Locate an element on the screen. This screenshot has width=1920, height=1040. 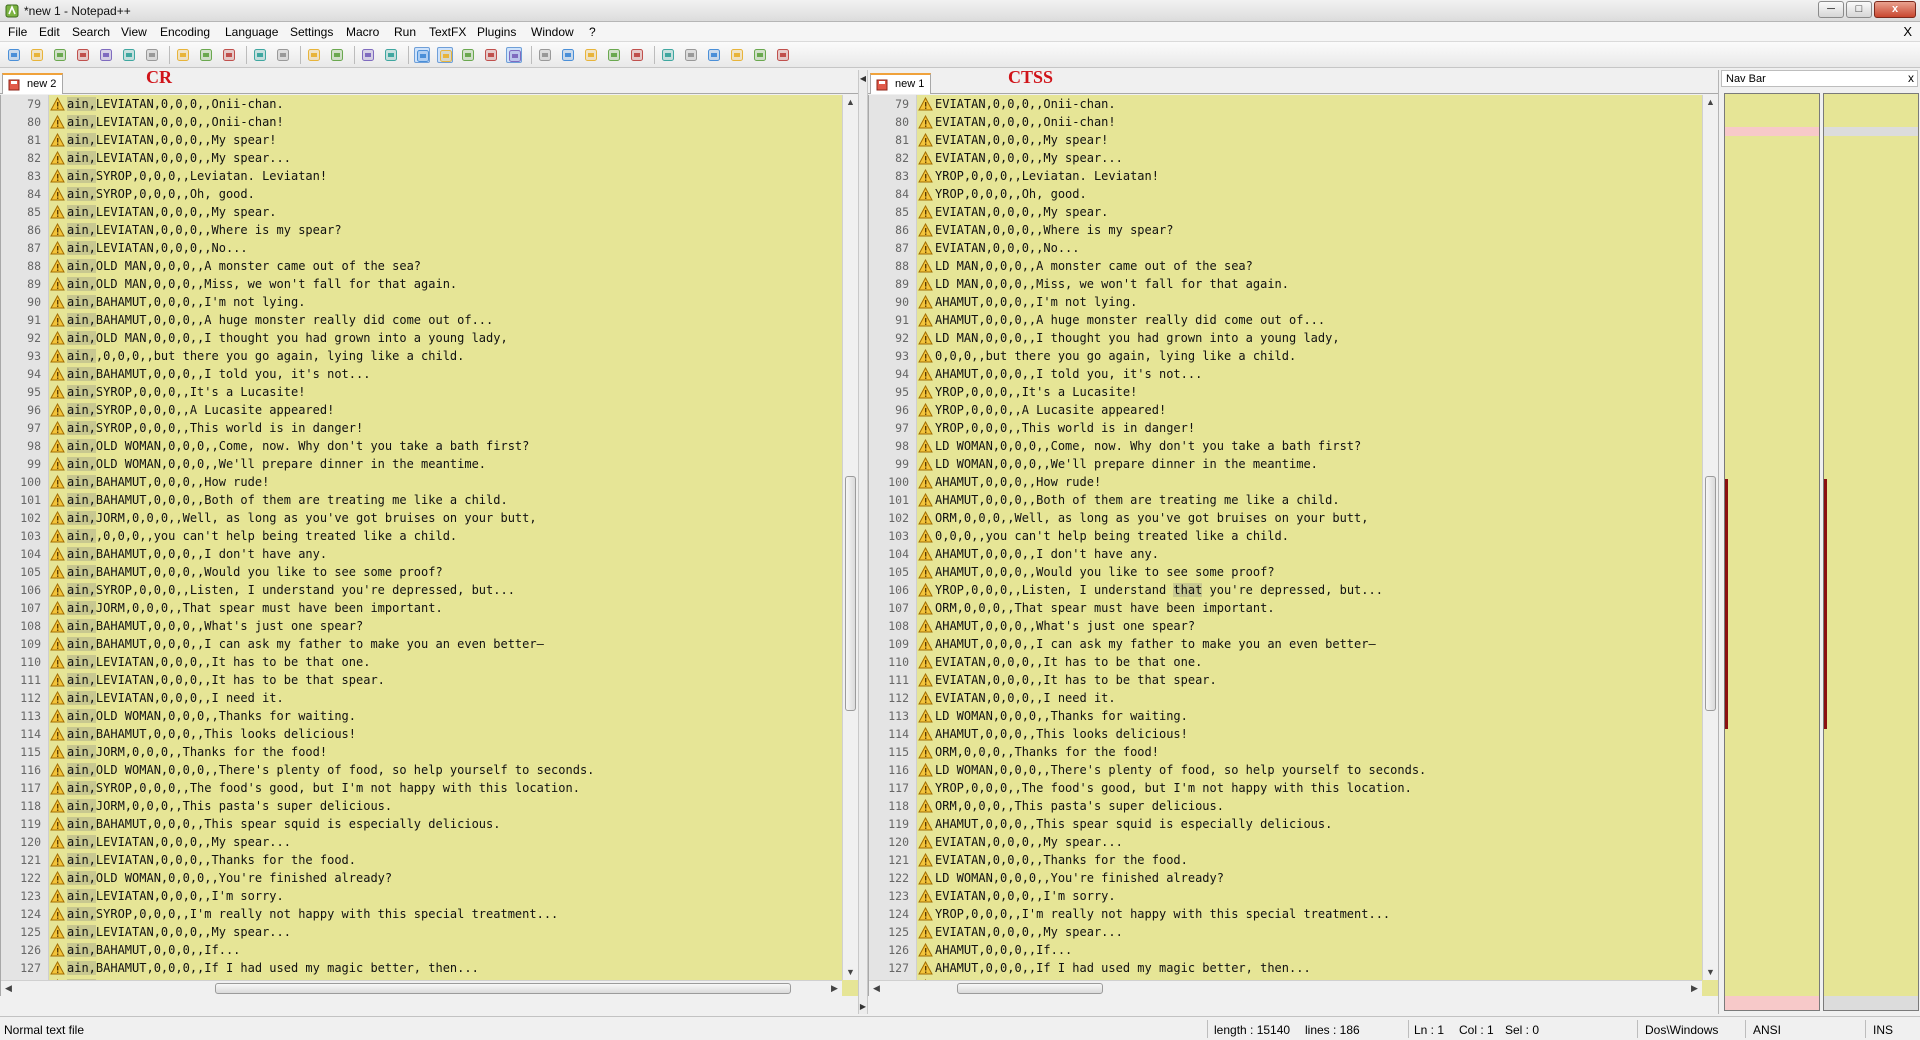
code-line: 100 ain,BAHAMUT,0,0,0,,How rude! is located at coordinates (421, 482).